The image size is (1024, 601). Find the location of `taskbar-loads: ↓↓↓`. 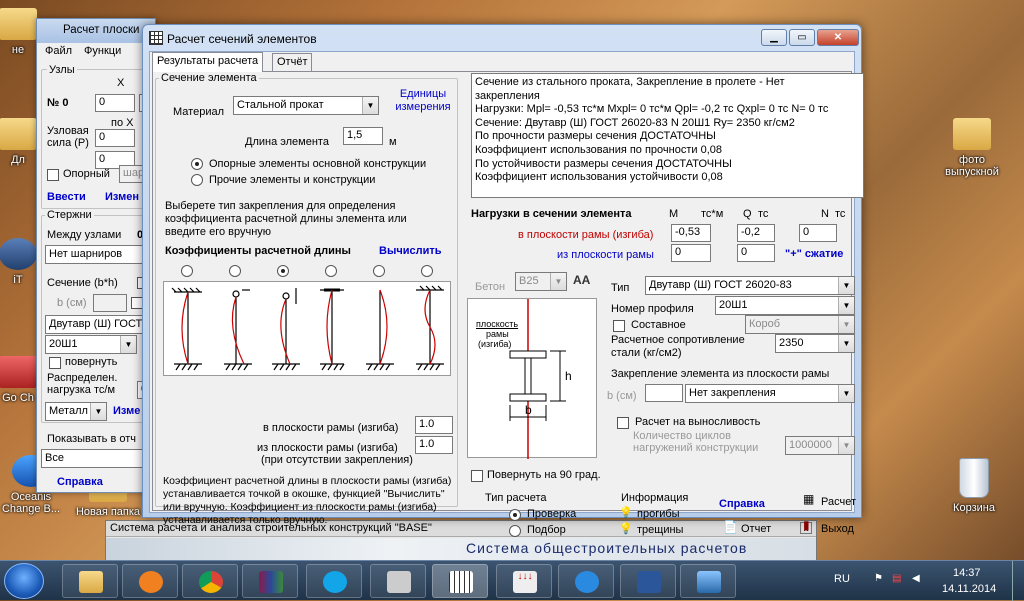

taskbar-loads: ↓↓↓ is located at coordinates (524, 581).